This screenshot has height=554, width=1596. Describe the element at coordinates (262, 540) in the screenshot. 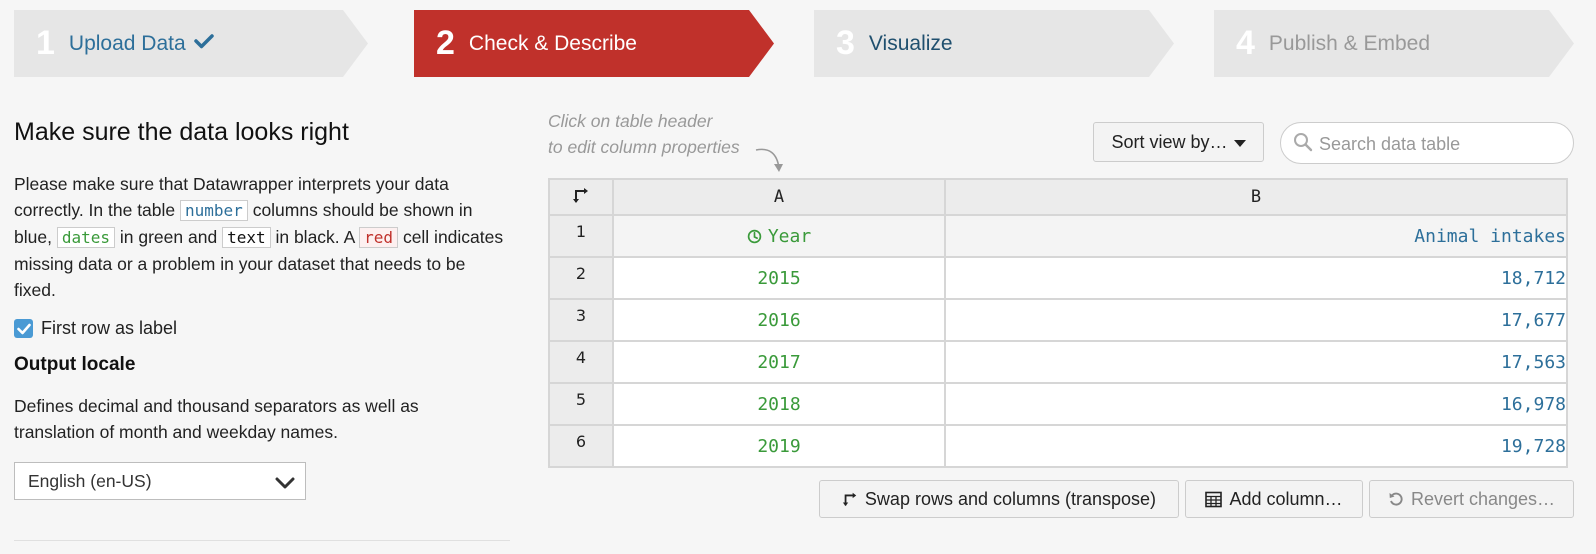

I see `divider` at that location.